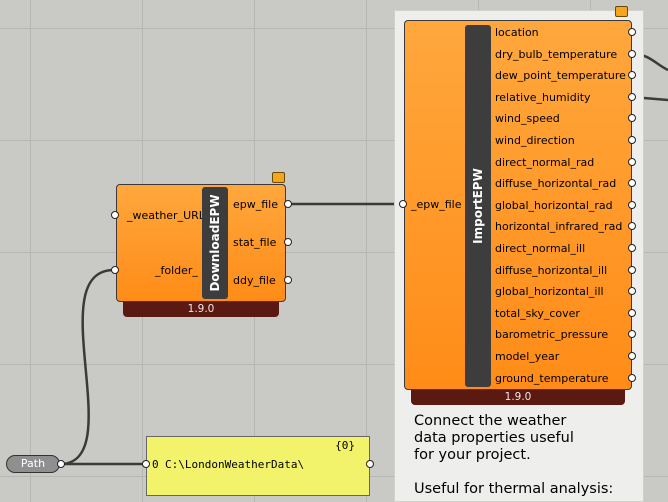 The width and height of the screenshot is (668, 502). Describe the element at coordinates (551, 270) in the screenshot. I see `output-label-diffuse-horizontal-ill: diffuse_horizontal_ill` at that location.